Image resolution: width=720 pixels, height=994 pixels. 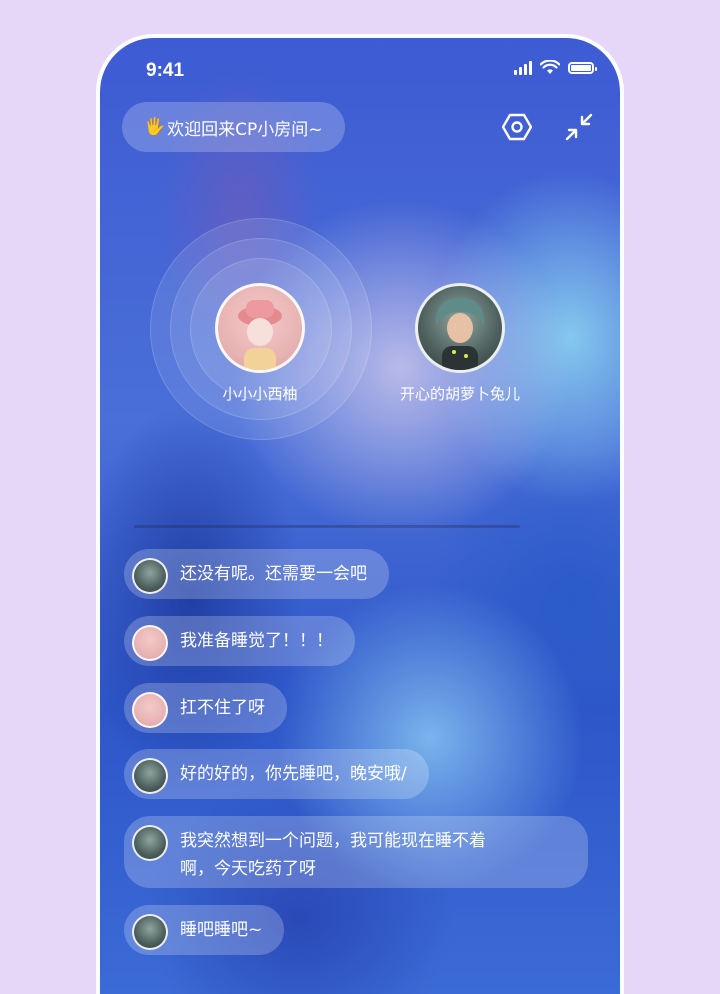 What do you see at coordinates (256, 641) in the screenshot?
I see `message-text: 我准备睡觉了！！！` at bounding box center [256, 641].